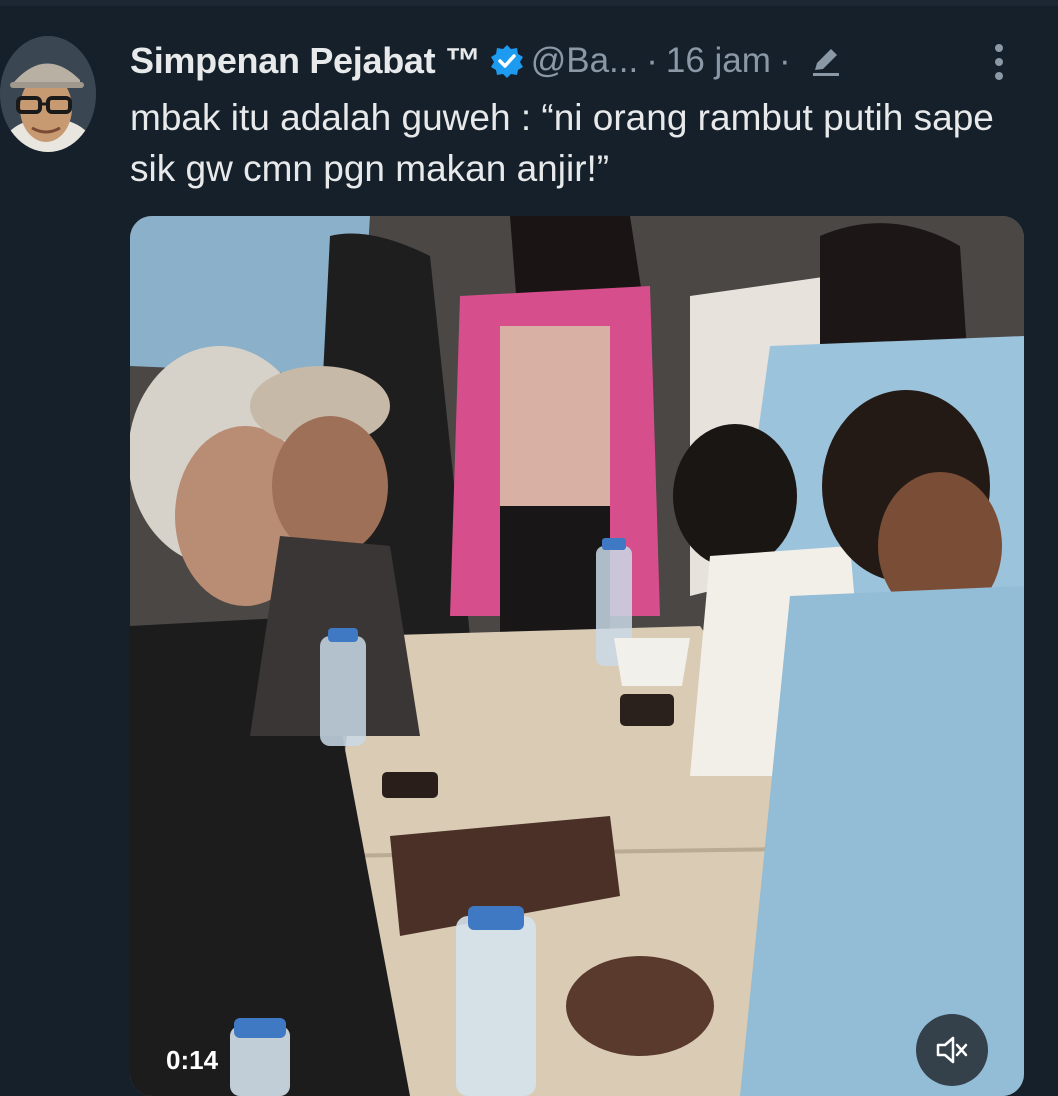 The width and height of the screenshot is (1058, 1096). Describe the element at coordinates (507, 61) in the screenshot. I see `verified-badge-icon` at that location.